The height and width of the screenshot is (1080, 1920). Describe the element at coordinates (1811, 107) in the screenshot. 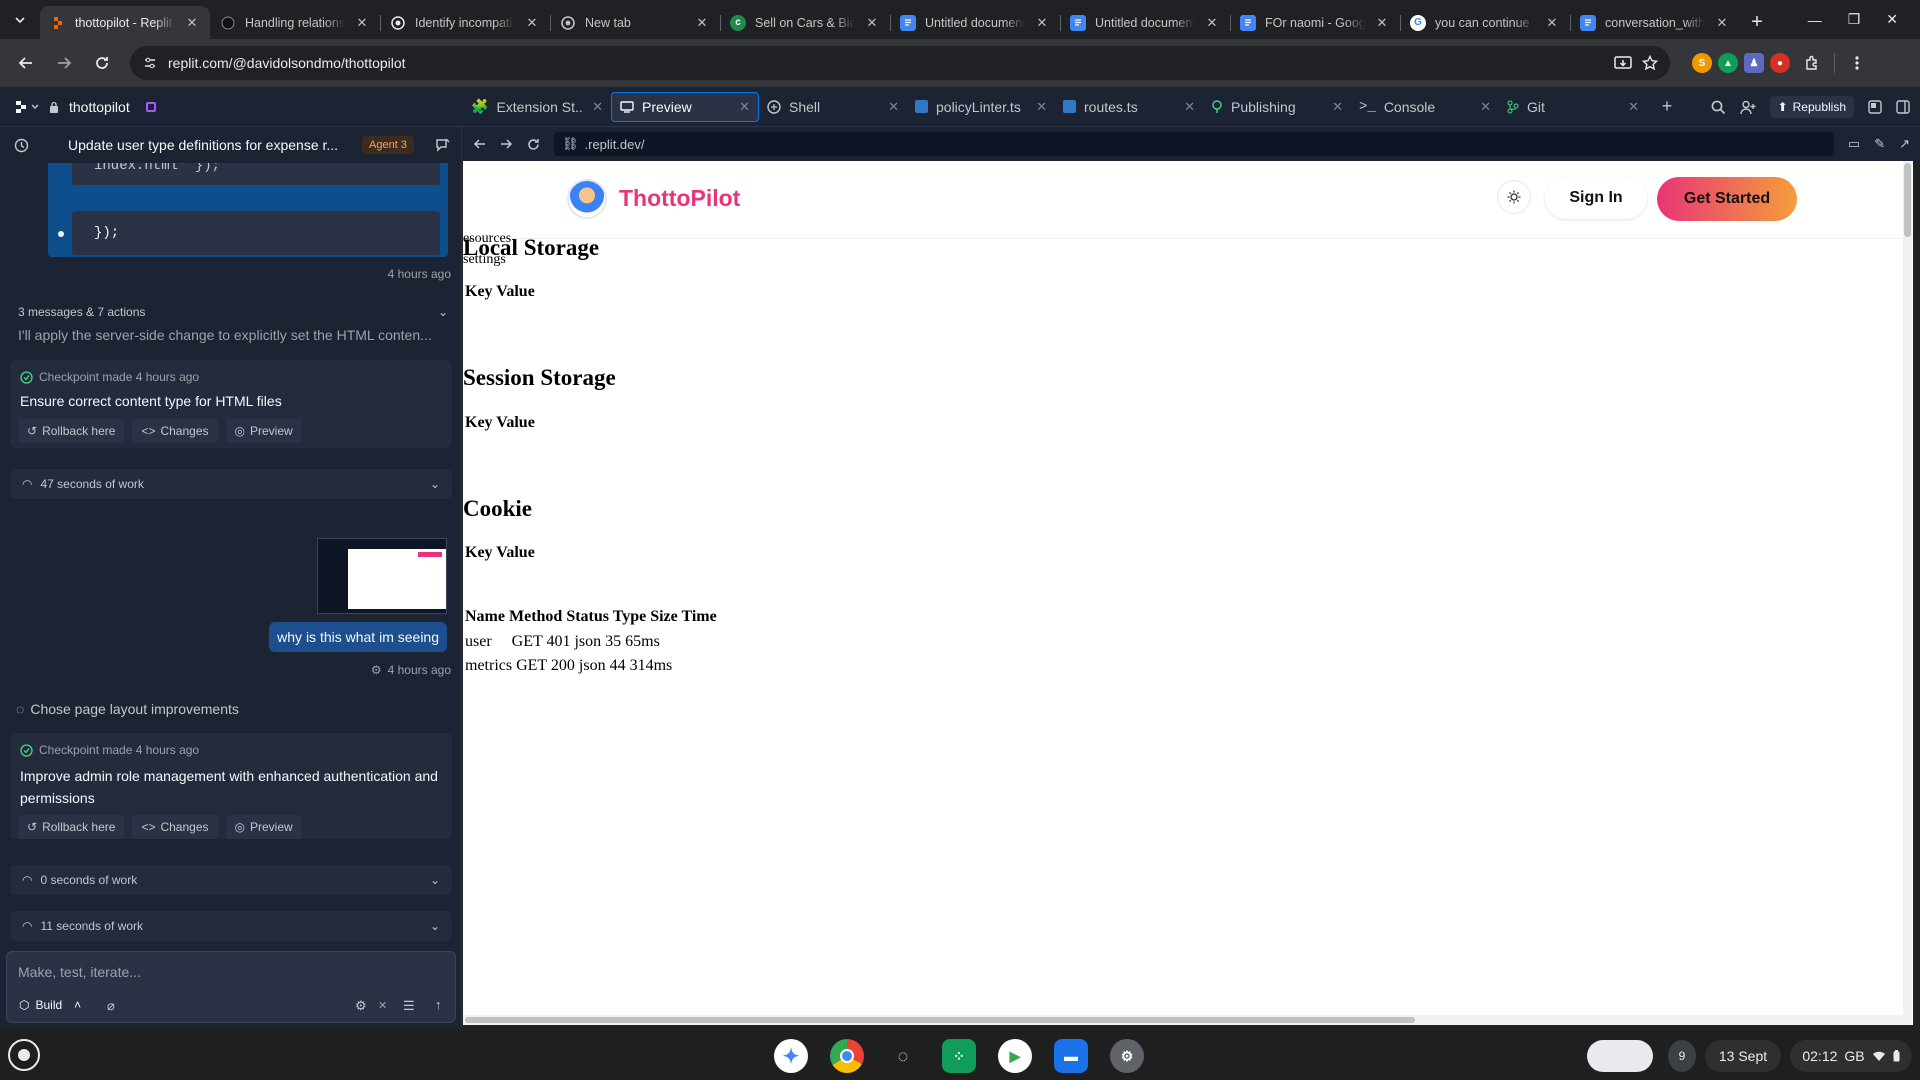

I see `republish-button: ⬆ Republish` at that location.